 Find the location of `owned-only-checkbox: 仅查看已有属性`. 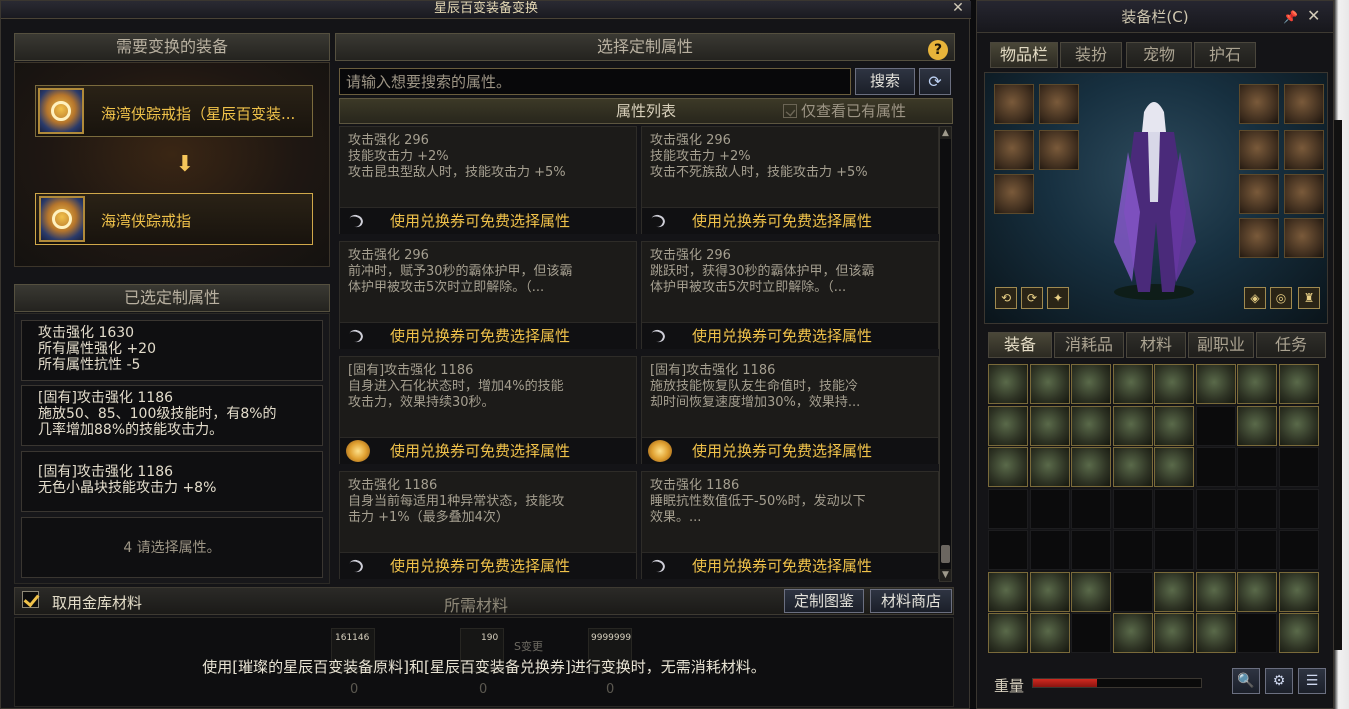

owned-only-checkbox: 仅查看已有属性 is located at coordinates (844, 111).